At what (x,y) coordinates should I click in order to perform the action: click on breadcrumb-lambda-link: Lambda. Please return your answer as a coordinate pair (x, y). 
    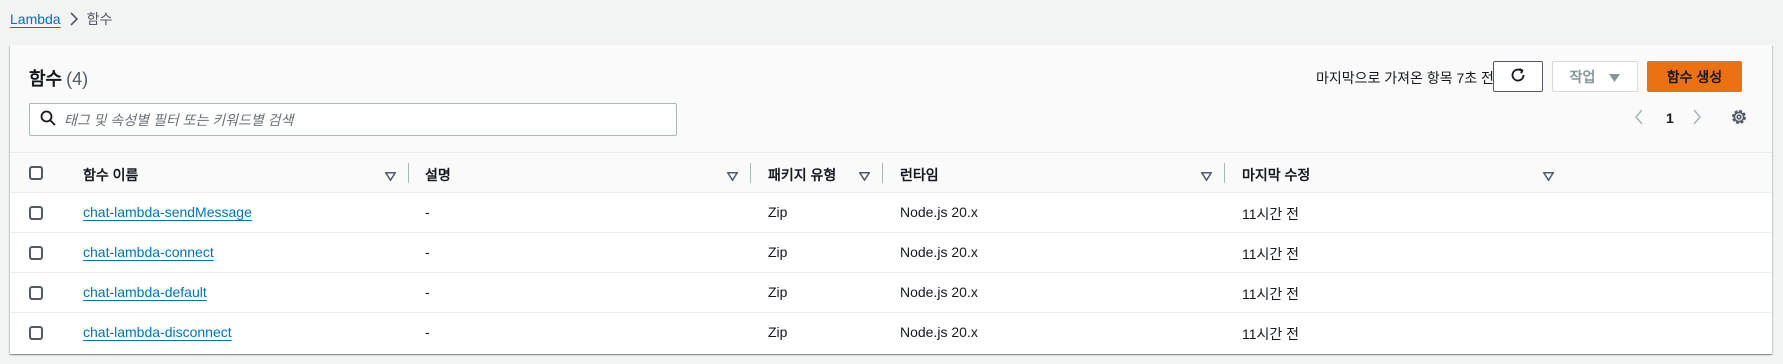
    Looking at the image, I should click on (35, 19).